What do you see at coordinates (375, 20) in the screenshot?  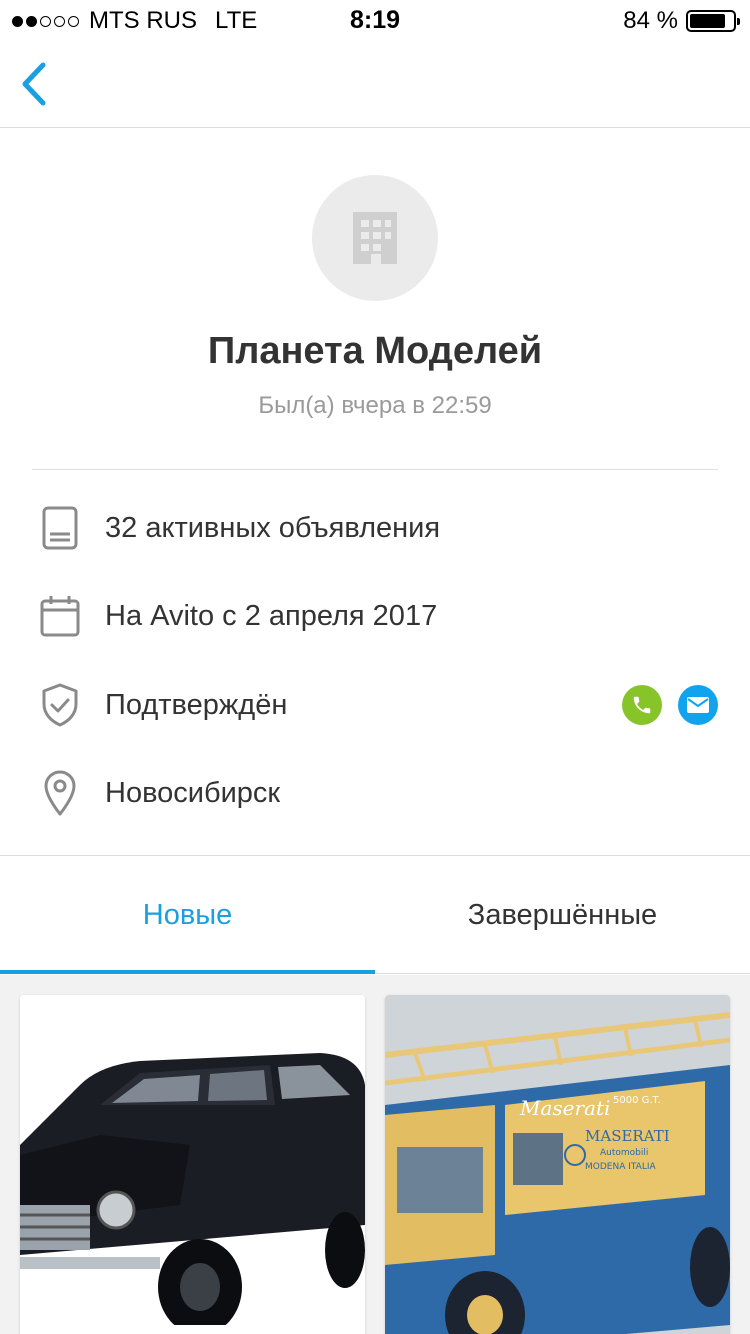 I see `status-bar: MTS RUS LTE 8:19 84 %` at bounding box center [375, 20].